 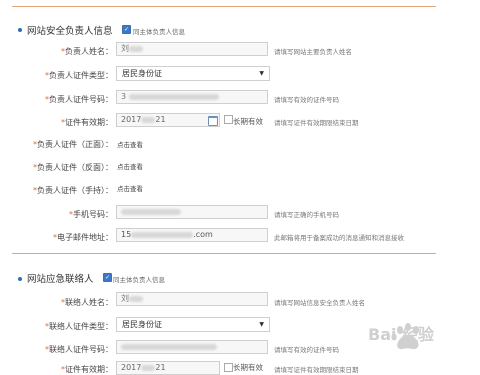 I want to click on owner-email-hint: 此邮箱将用于备案成功的消息通知和消息接收, so click(x=339, y=238).